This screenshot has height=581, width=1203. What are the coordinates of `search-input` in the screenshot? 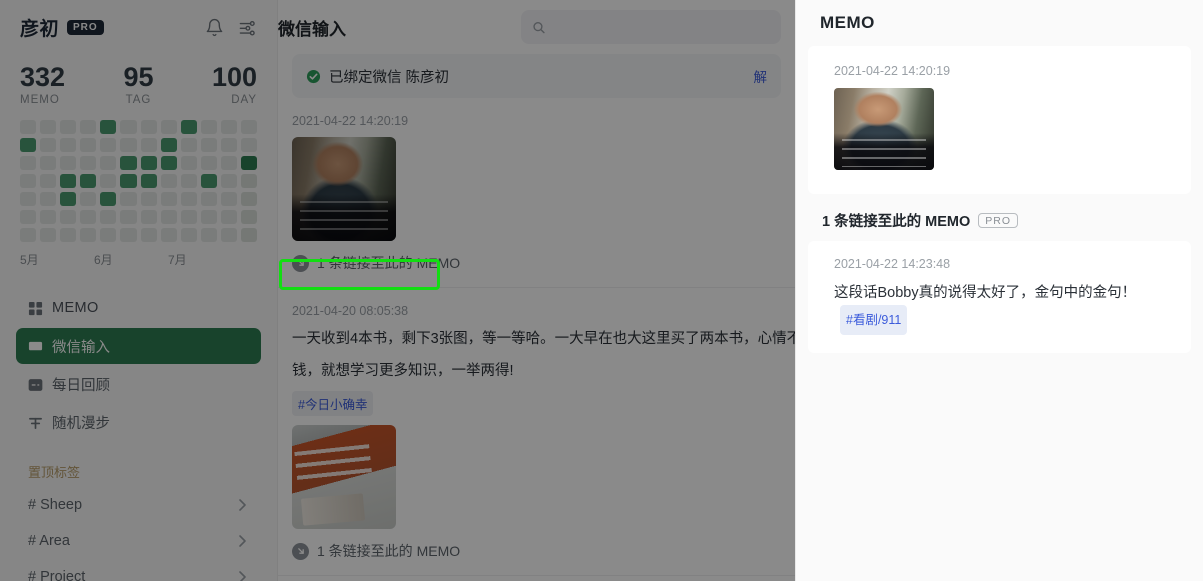 It's located at (661, 27).